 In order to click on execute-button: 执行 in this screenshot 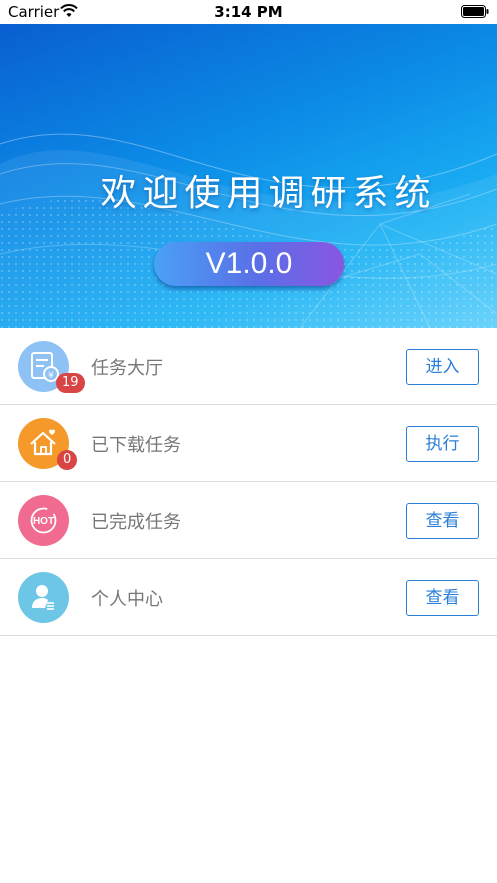, I will do `click(442, 444)`.